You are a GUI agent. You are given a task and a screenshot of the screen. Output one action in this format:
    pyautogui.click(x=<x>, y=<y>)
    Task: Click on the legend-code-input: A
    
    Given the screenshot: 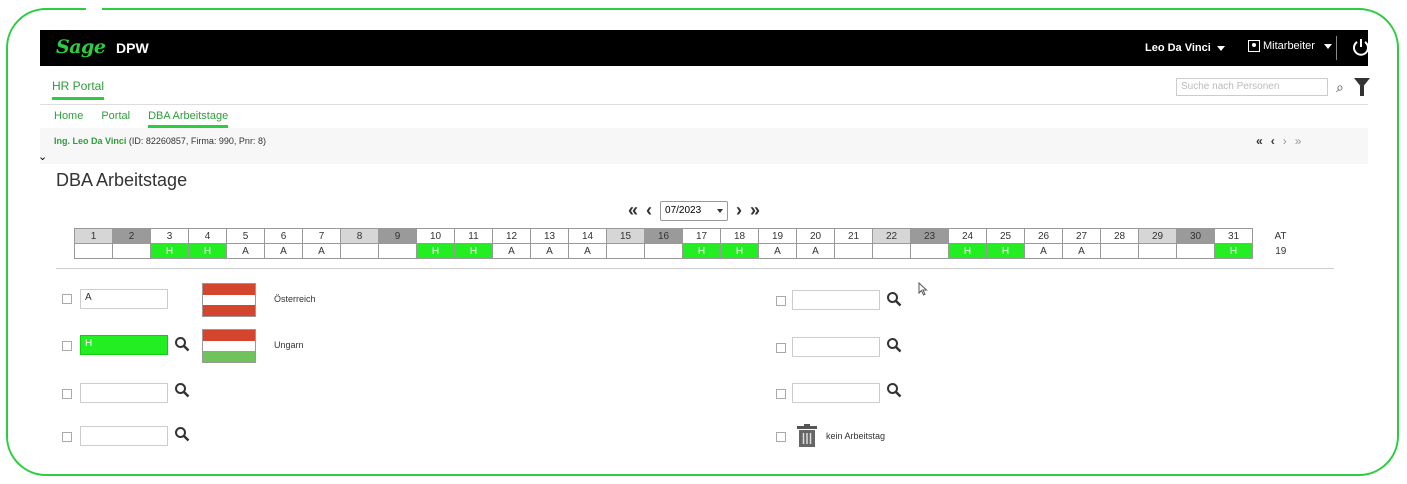 What is the action you would take?
    pyautogui.click(x=124, y=299)
    